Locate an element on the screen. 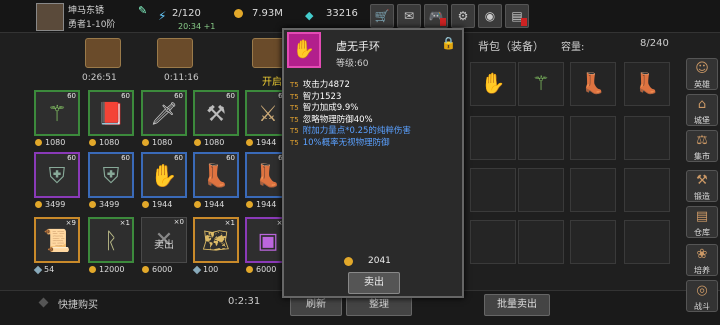 The width and height of the screenshot is (720, 325). shop-item-slot: 60 👢 is located at coordinates (216, 175).